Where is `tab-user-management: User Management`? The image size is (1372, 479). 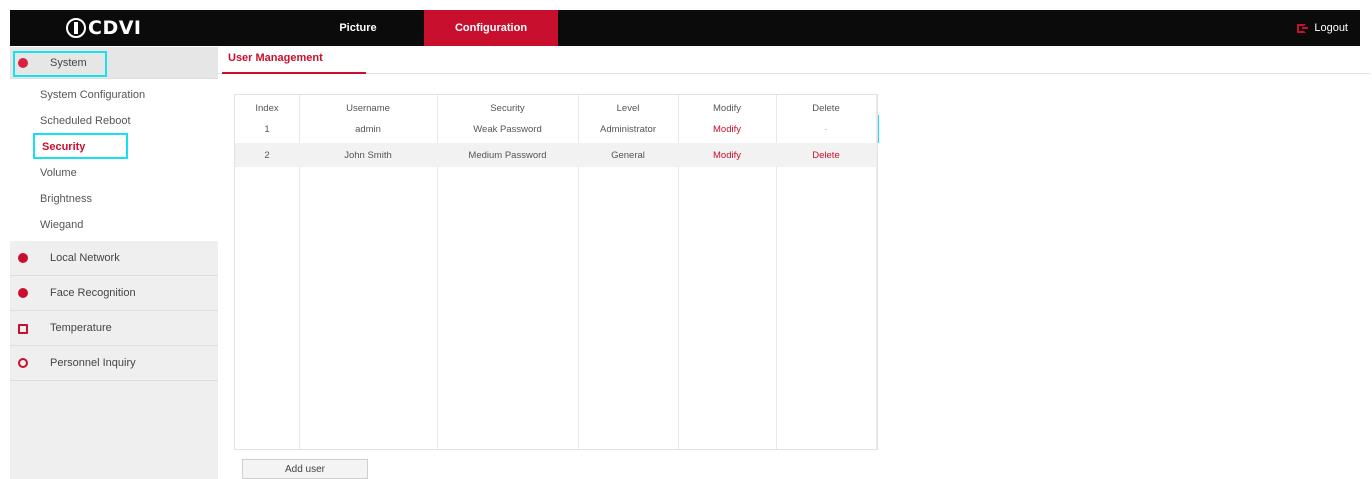
tab-user-management: User Management is located at coordinates (275, 58).